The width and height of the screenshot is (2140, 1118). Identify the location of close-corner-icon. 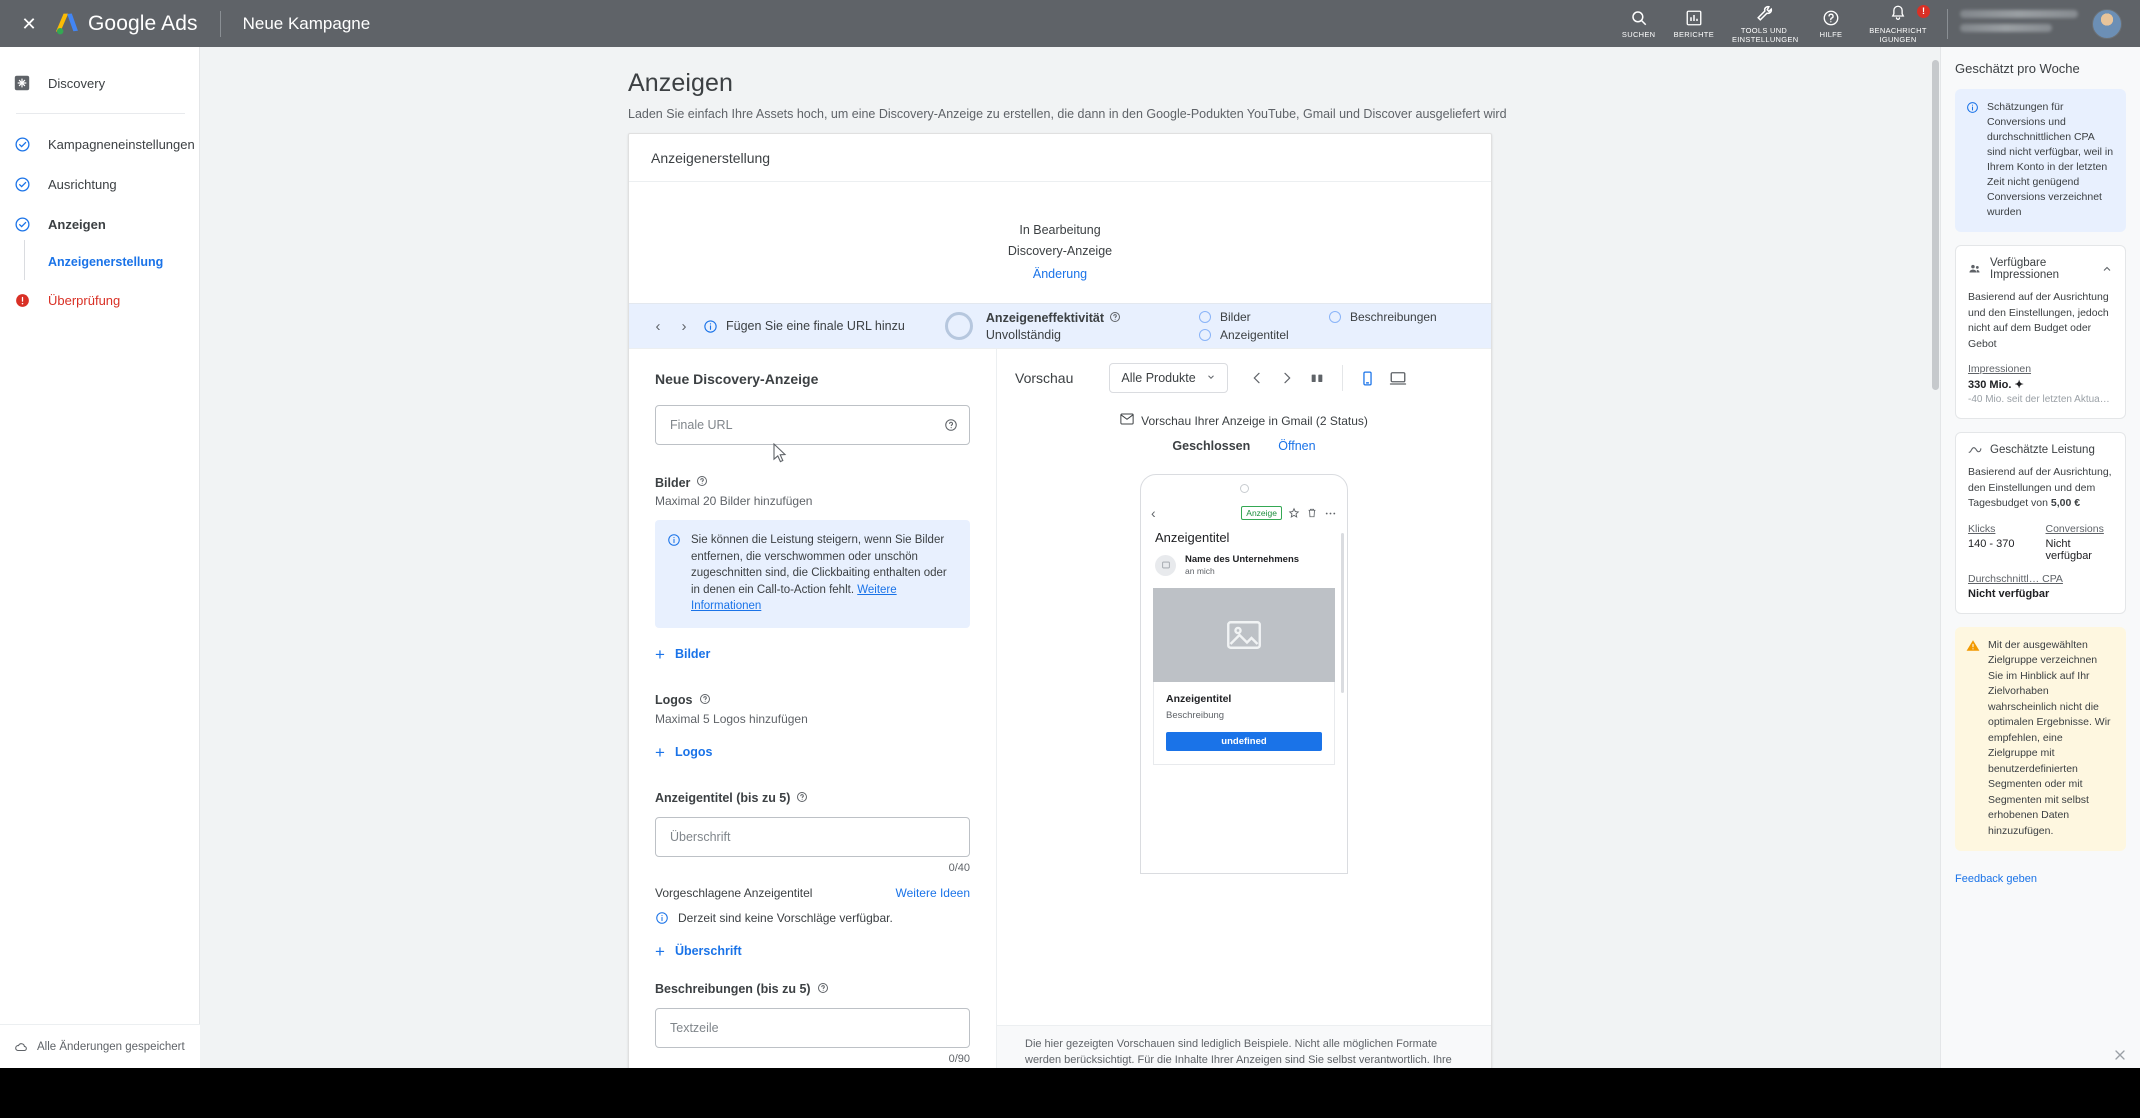
(2120, 1056).